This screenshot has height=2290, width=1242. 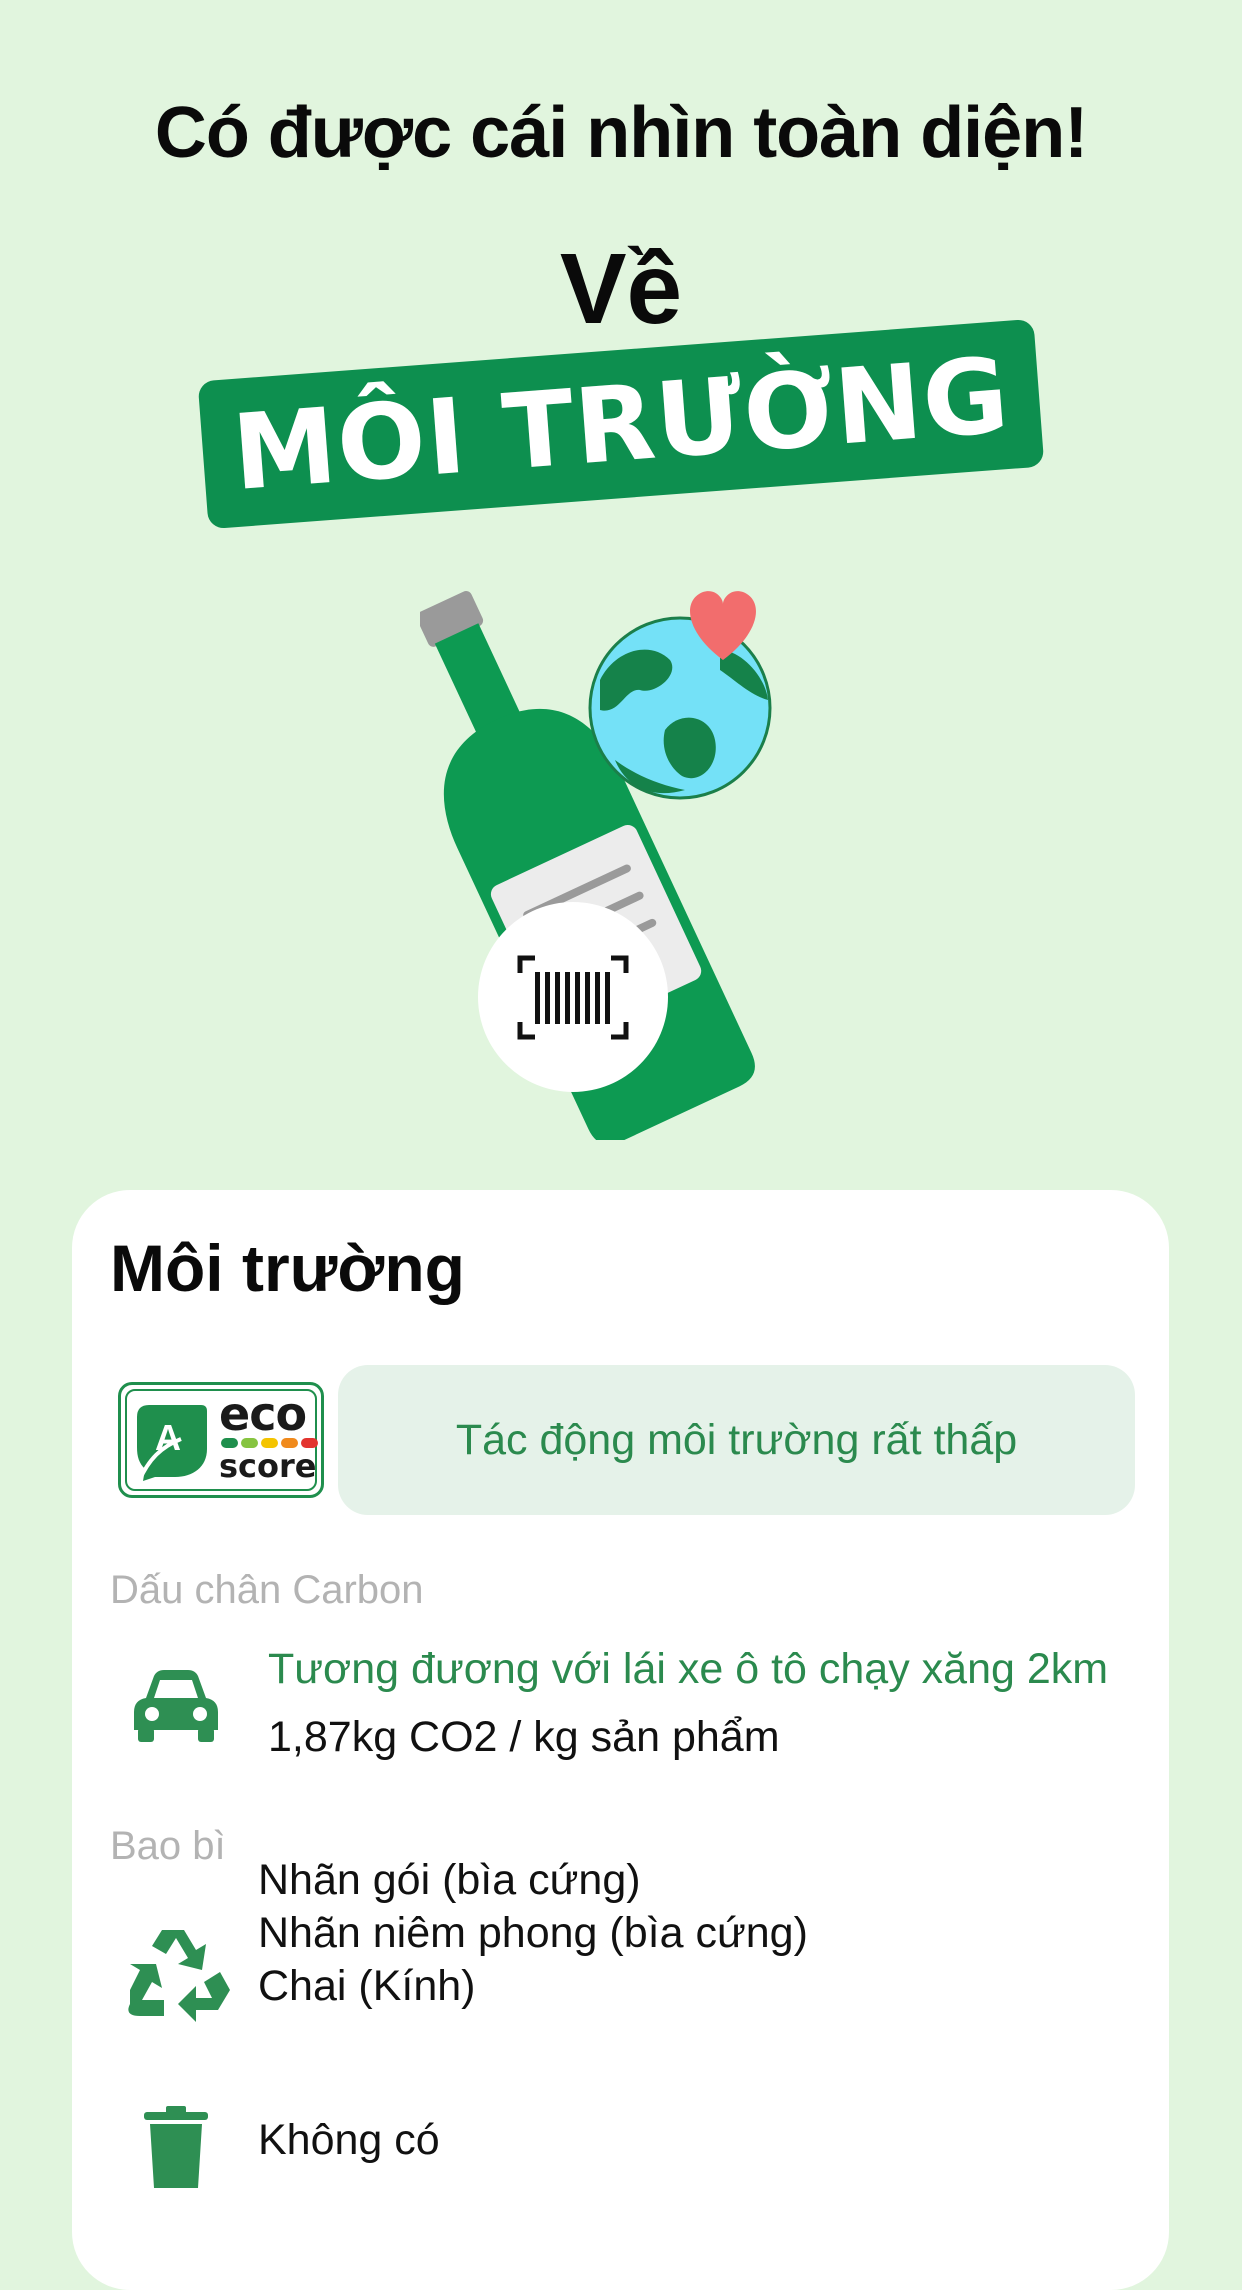 I want to click on impact-text: Tác động môi trường rất thấp, so click(x=736, y=1439).